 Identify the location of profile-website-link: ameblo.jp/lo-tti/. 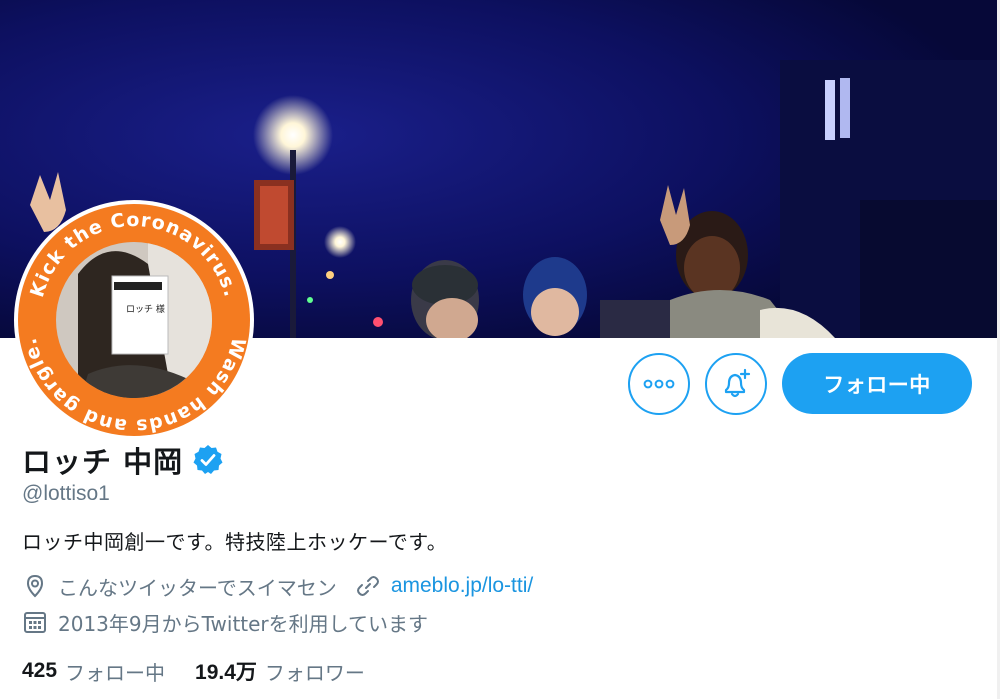
(462, 586).